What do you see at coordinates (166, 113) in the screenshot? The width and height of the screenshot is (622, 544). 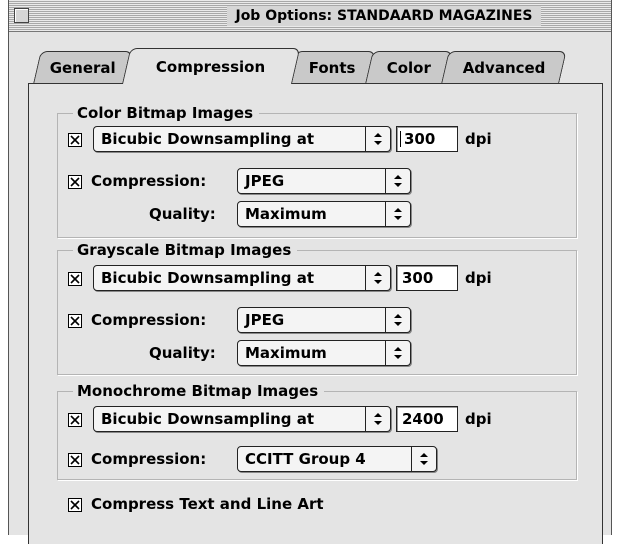 I see `color-bitmap-group-title: Color Bitmap Images` at bounding box center [166, 113].